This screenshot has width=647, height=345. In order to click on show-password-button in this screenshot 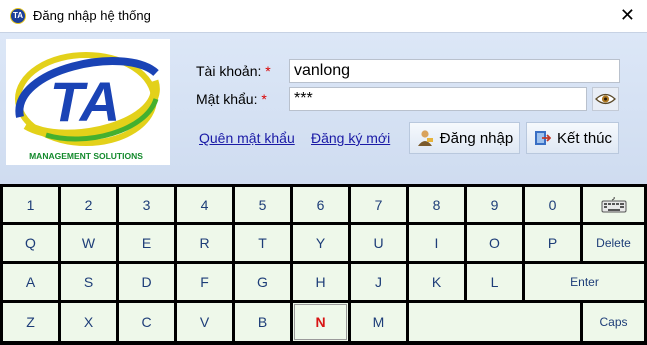, I will do `click(605, 99)`.